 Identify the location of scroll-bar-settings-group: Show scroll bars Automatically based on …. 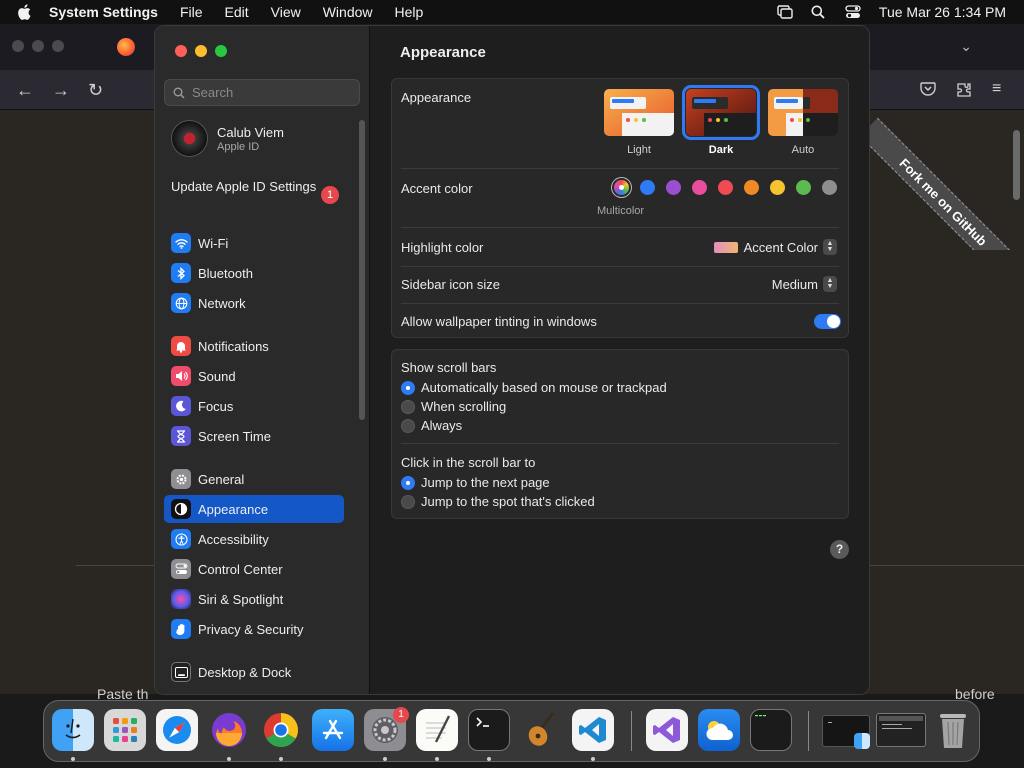
(620, 434).